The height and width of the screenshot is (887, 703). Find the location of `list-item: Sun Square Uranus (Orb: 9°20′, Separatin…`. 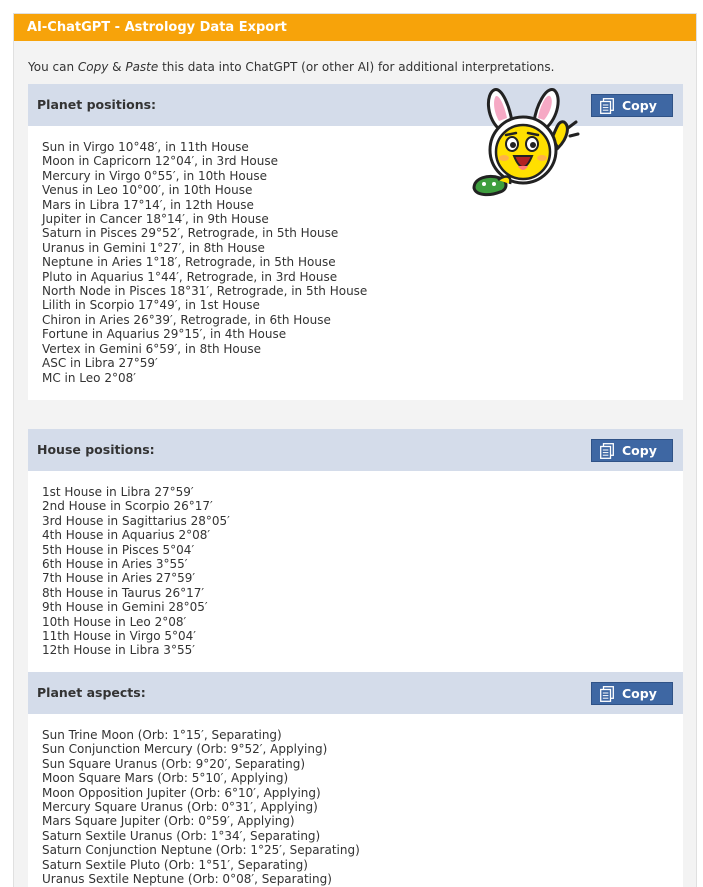

list-item: Sun Square Uranus (Orb: 9°20′, Separatin… is located at coordinates (174, 763).